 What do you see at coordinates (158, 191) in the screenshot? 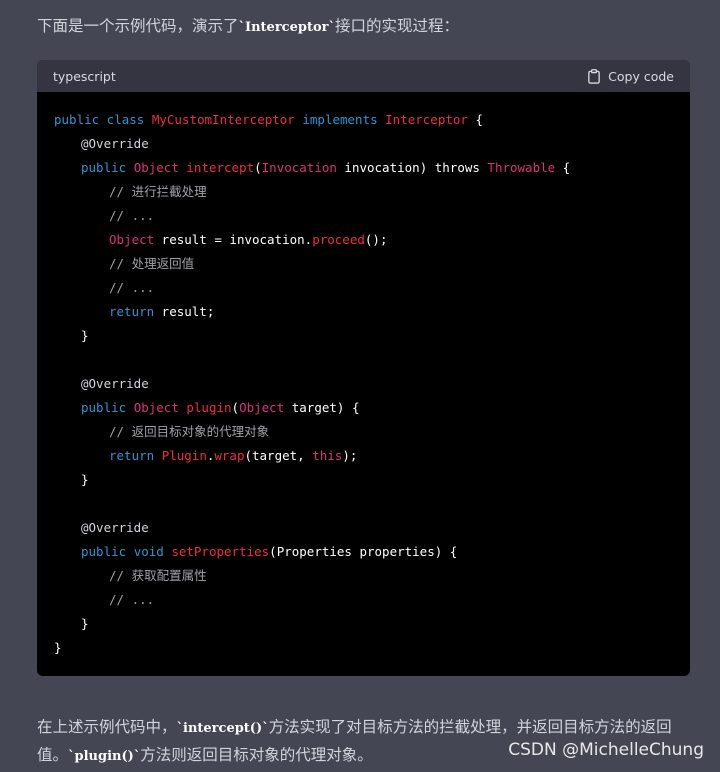
I see `code-comment: // 进行拦截处理` at bounding box center [158, 191].